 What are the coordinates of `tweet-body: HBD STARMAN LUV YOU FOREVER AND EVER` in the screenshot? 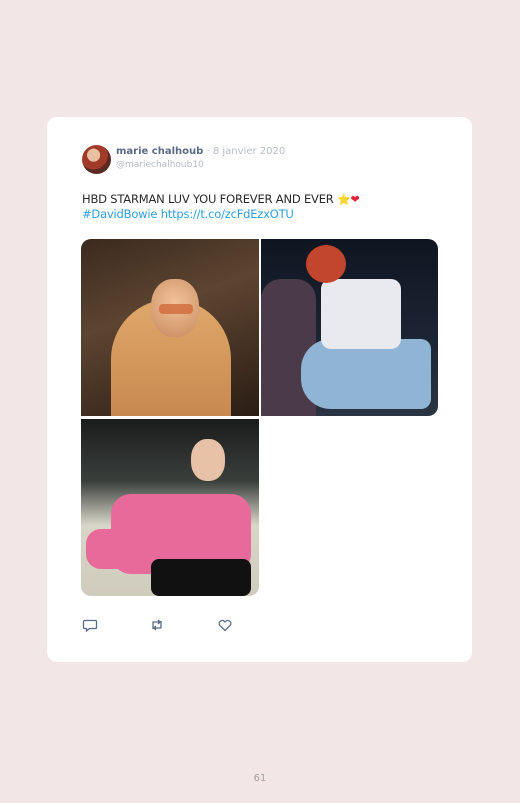 It's located at (208, 199).